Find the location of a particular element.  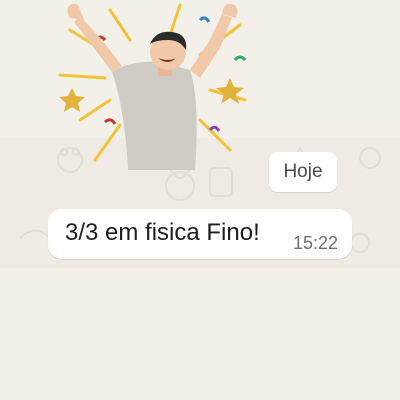

message-text: 3/3 em fisica Fino! is located at coordinates (162, 232).